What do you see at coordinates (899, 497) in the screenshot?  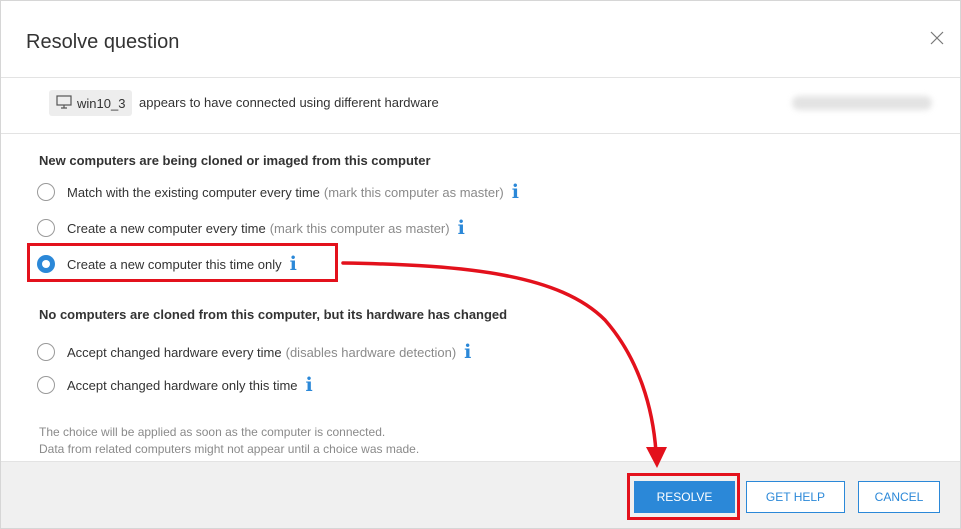 I see `cancel-button: CANCEL` at bounding box center [899, 497].